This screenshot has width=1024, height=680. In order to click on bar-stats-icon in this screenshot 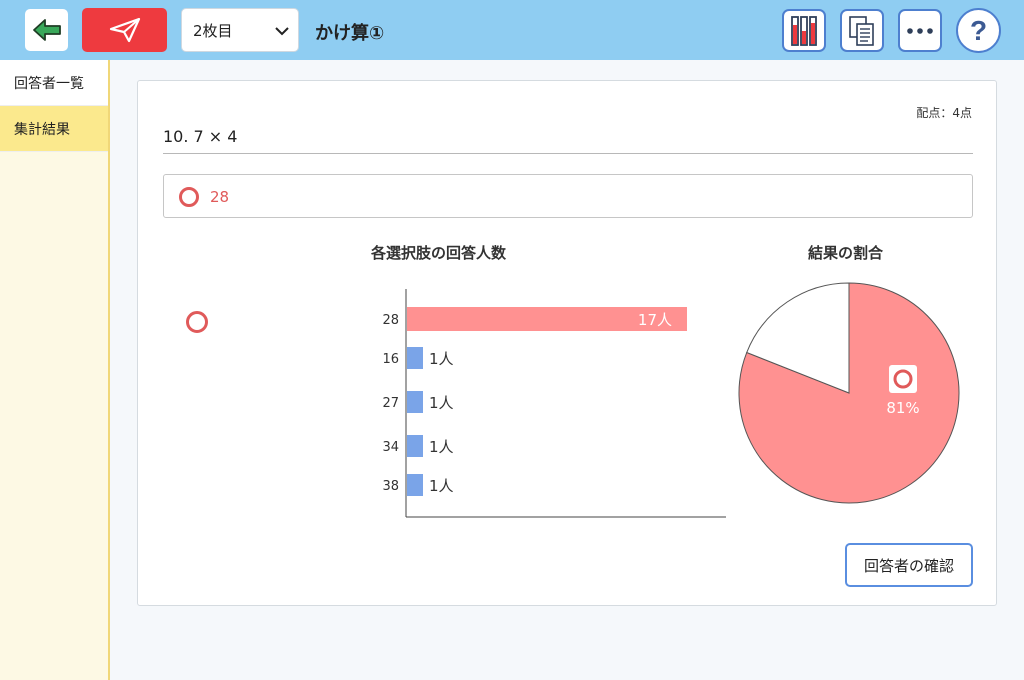, I will do `click(804, 30)`.